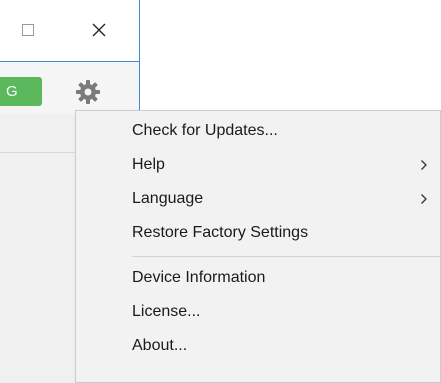  I want to click on menu-item-label: Language, so click(168, 198).